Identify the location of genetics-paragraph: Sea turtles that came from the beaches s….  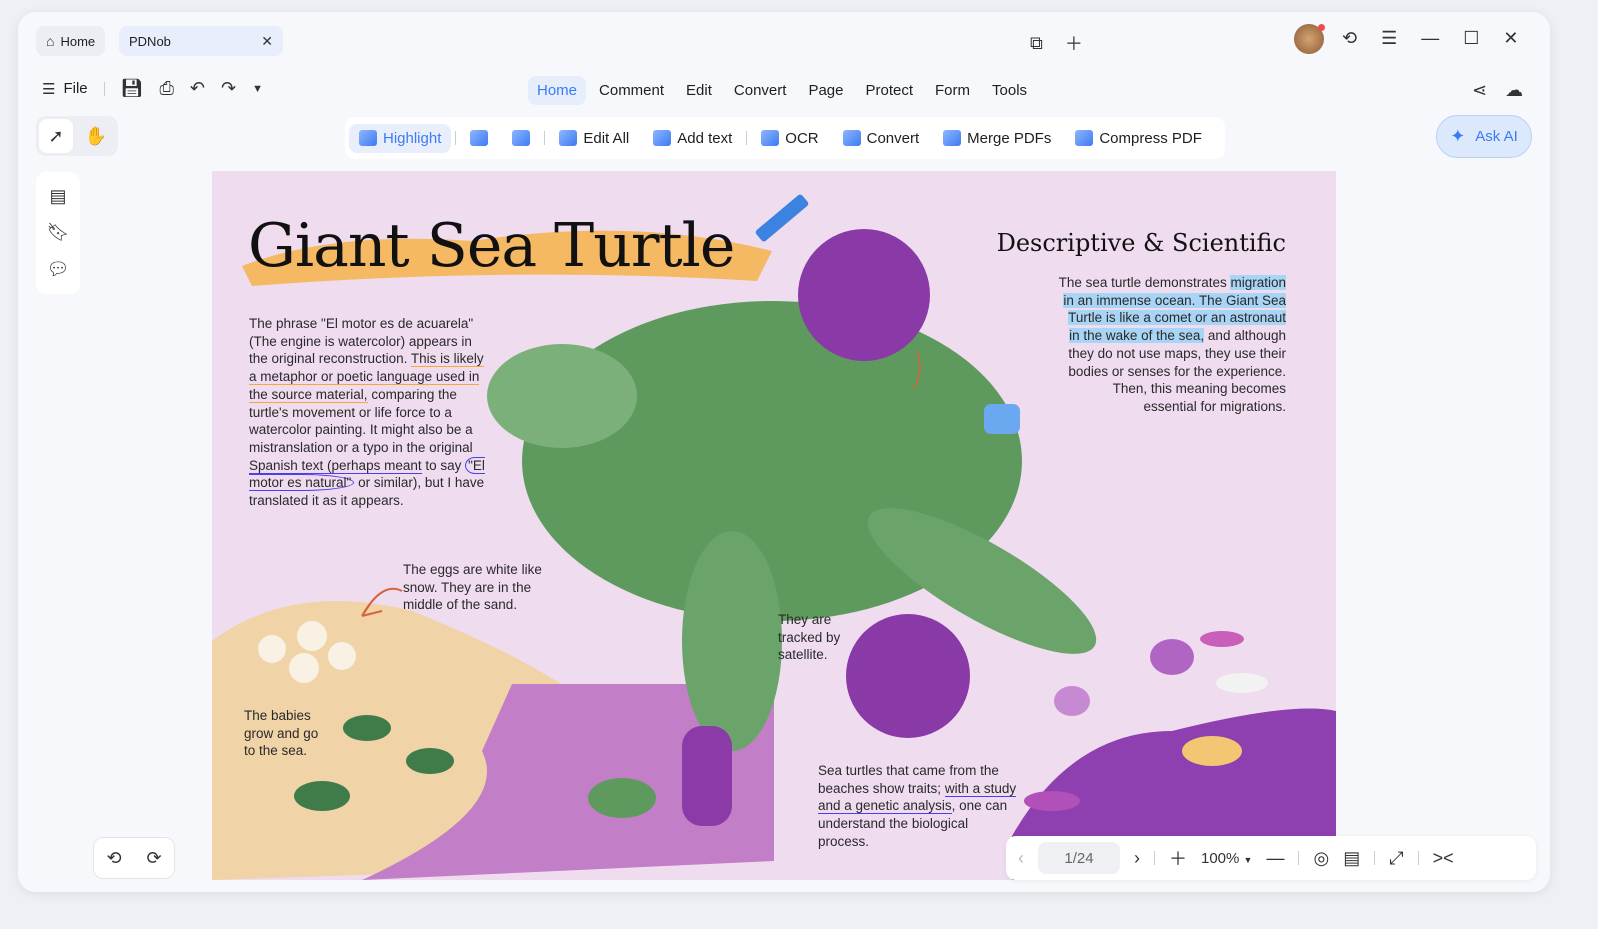
(918, 806).